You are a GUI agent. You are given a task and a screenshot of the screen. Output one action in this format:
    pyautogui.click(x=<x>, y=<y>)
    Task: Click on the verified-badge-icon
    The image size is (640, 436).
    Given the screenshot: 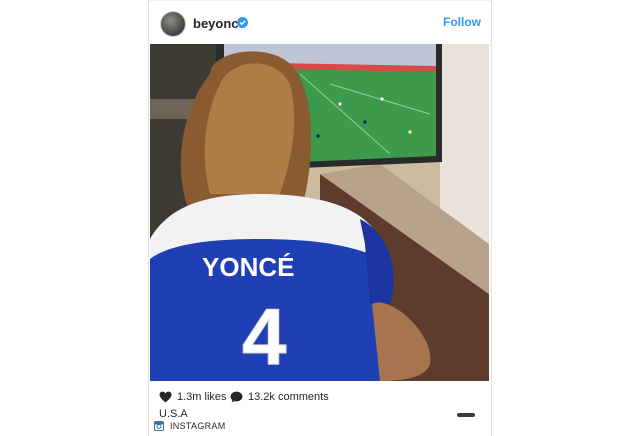 What is the action you would take?
    pyautogui.click(x=242, y=22)
    